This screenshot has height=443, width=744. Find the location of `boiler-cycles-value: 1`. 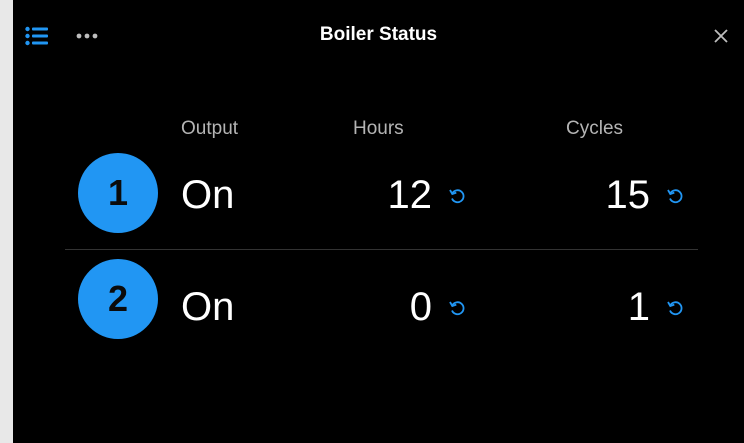

boiler-cycles-value: 1 is located at coordinates (638, 307).